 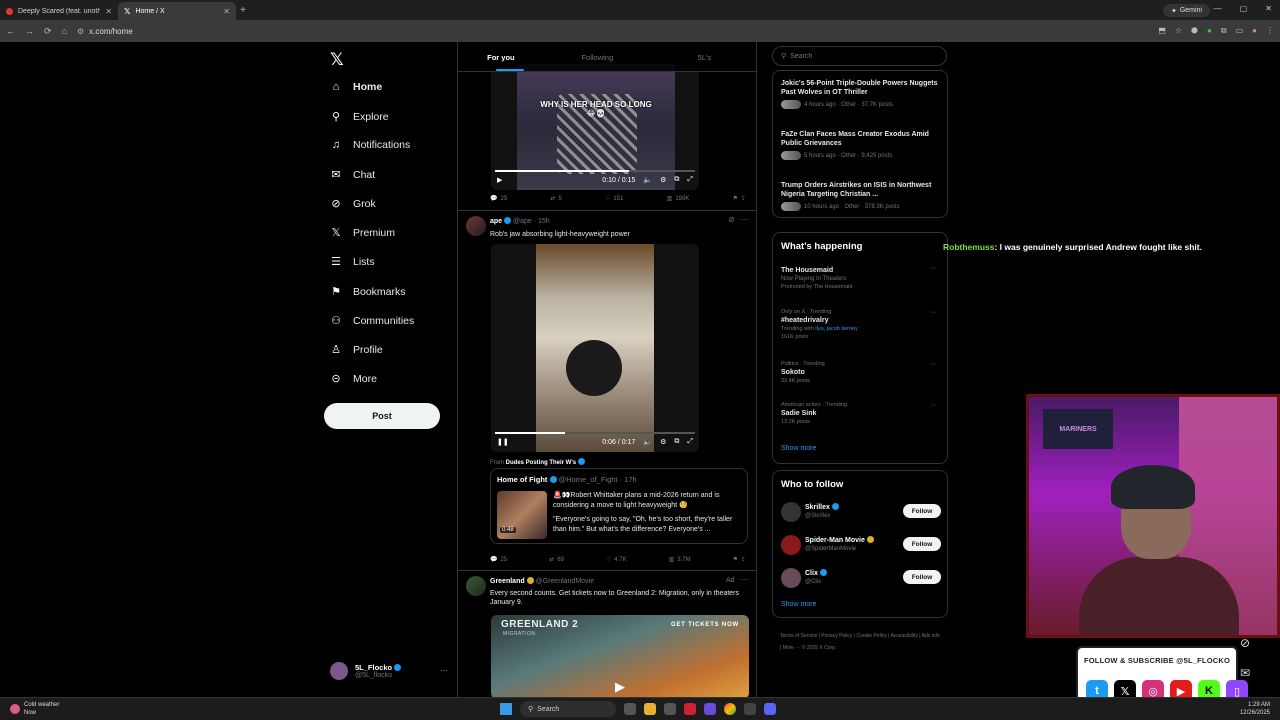 I want to click on site-info-icon: ⚙, so click(x=80, y=31).